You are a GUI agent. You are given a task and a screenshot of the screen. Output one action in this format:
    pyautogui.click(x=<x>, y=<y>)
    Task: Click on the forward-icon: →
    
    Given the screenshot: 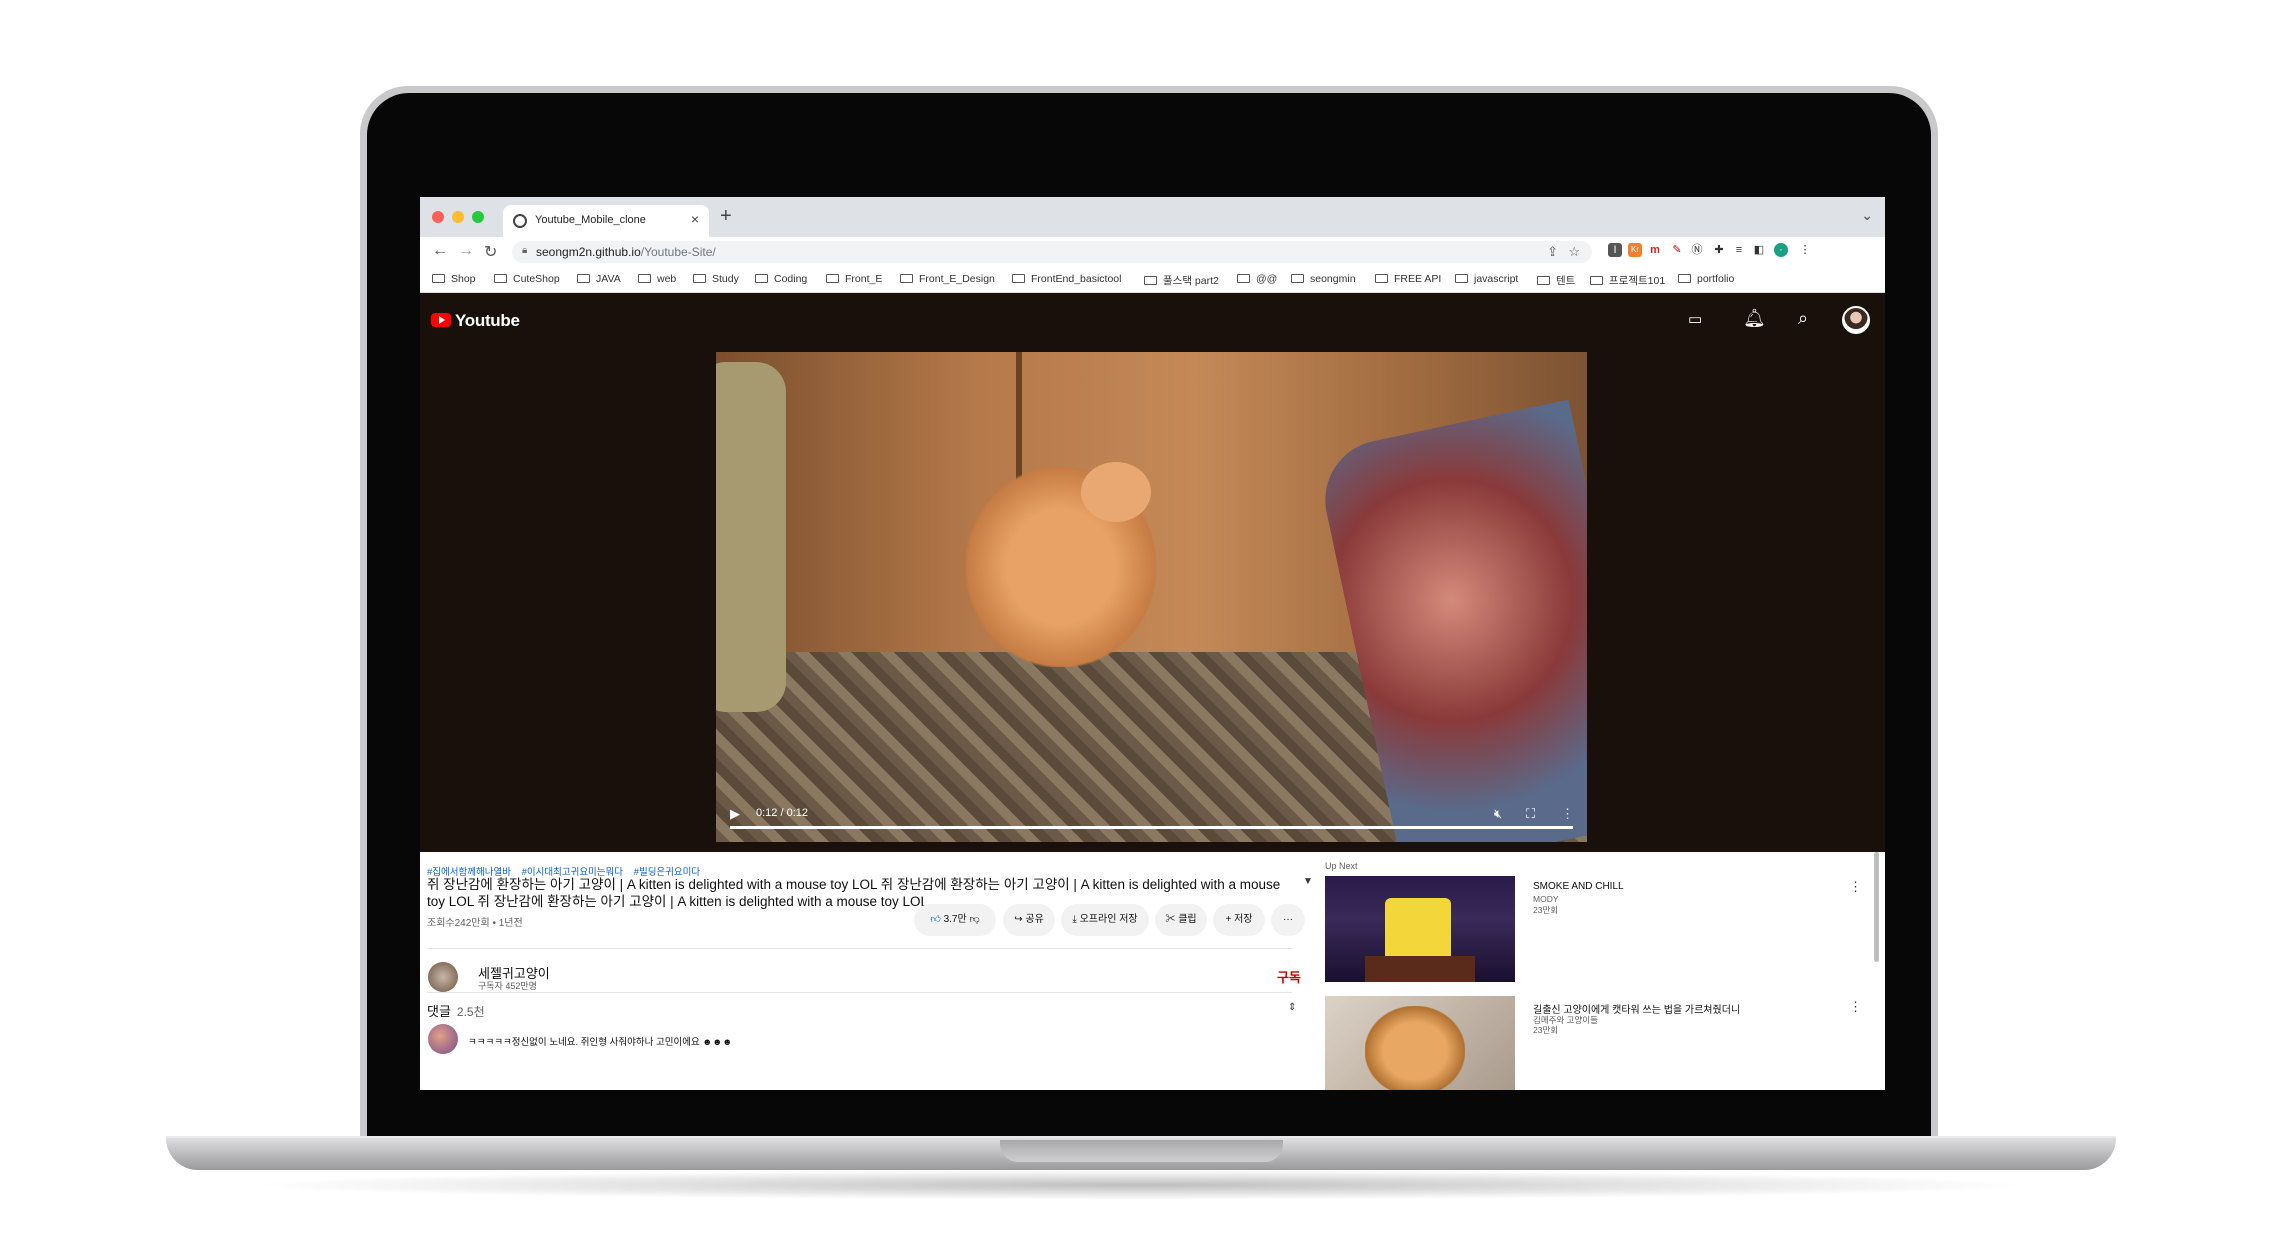 What is the action you would take?
    pyautogui.click(x=466, y=251)
    